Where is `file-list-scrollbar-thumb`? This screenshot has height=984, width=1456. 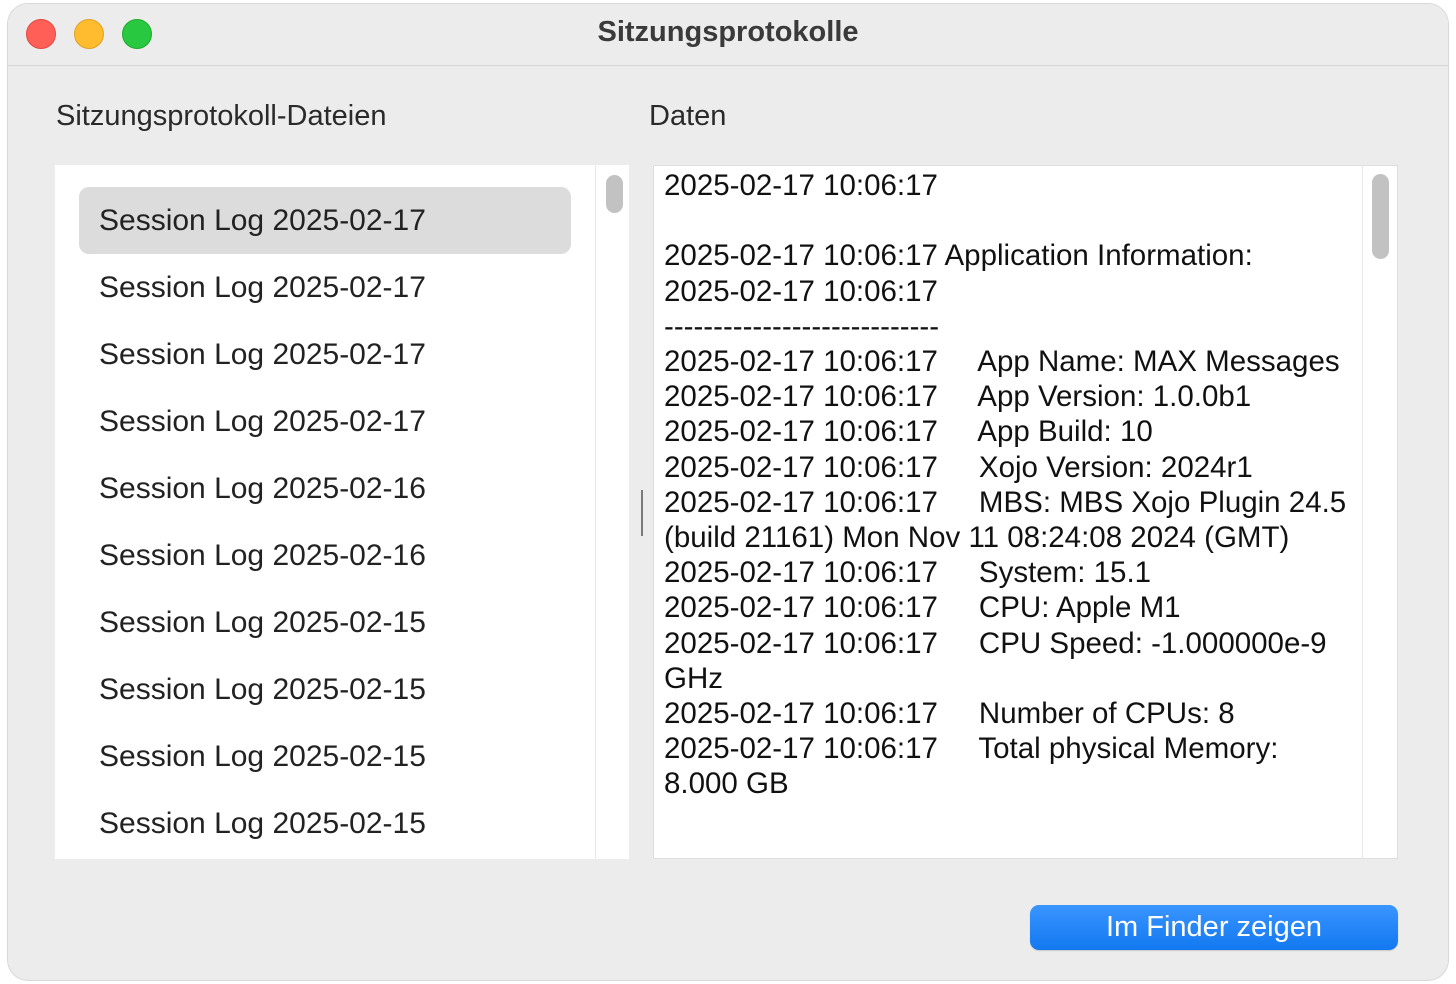 file-list-scrollbar-thumb is located at coordinates (614, 194).